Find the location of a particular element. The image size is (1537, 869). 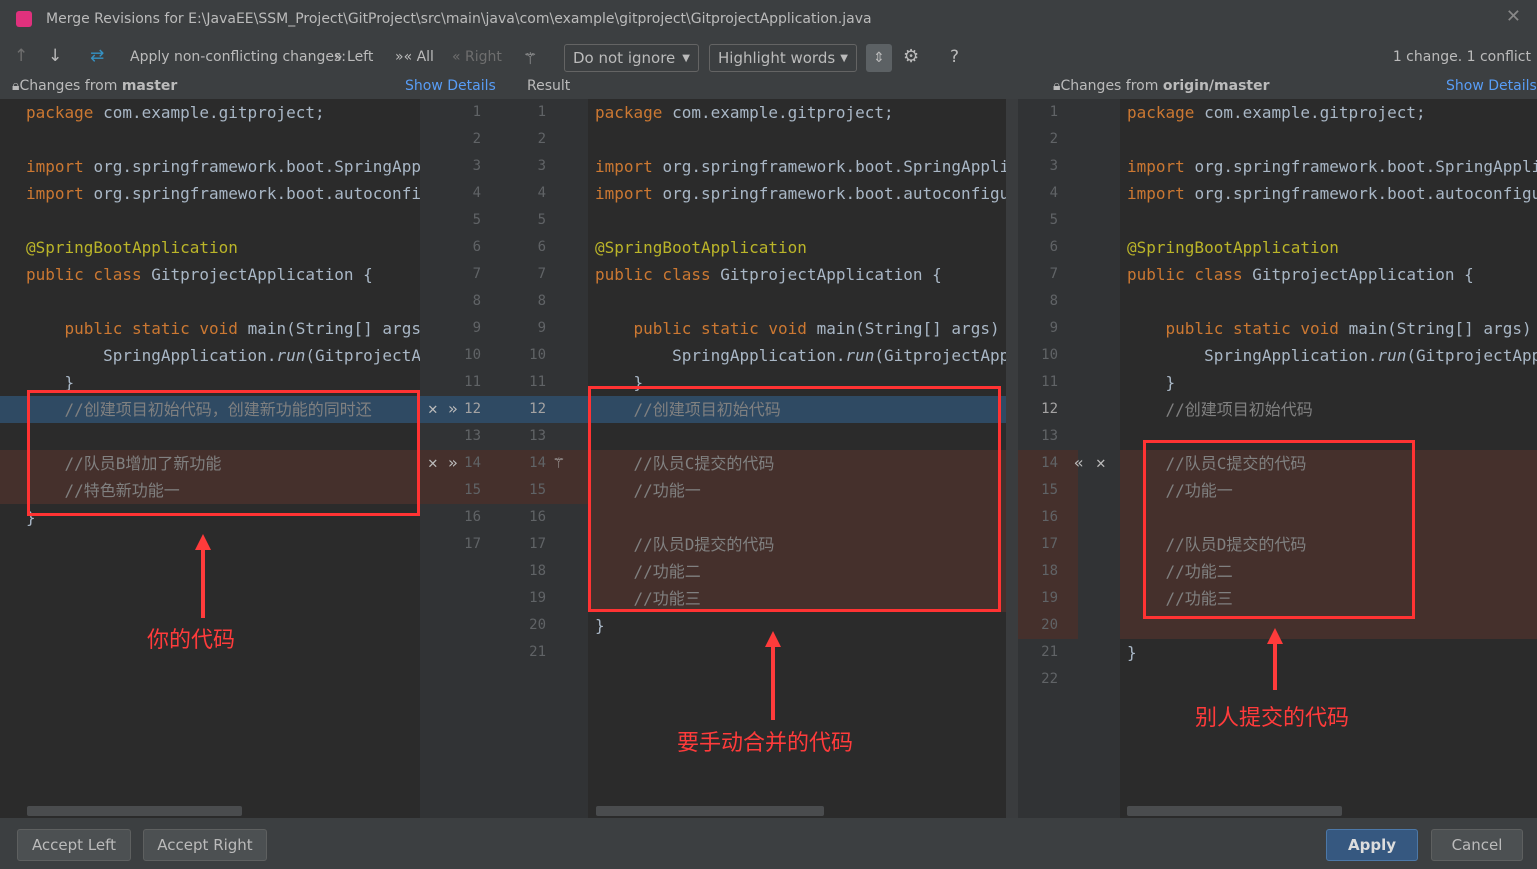

apply-change-icon: « is located at coordinates (1079, 462).